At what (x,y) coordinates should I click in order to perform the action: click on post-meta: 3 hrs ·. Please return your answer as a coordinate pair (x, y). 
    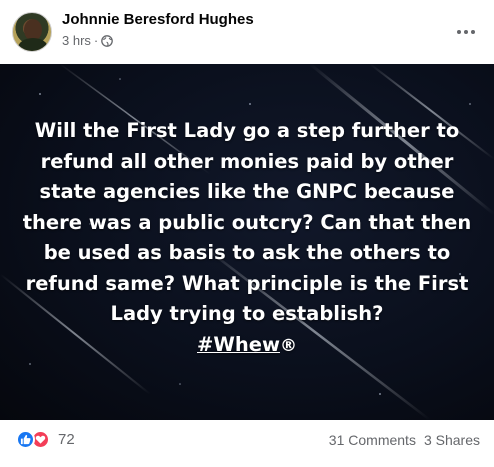
    Looking at the image, I should click on (88, 40).